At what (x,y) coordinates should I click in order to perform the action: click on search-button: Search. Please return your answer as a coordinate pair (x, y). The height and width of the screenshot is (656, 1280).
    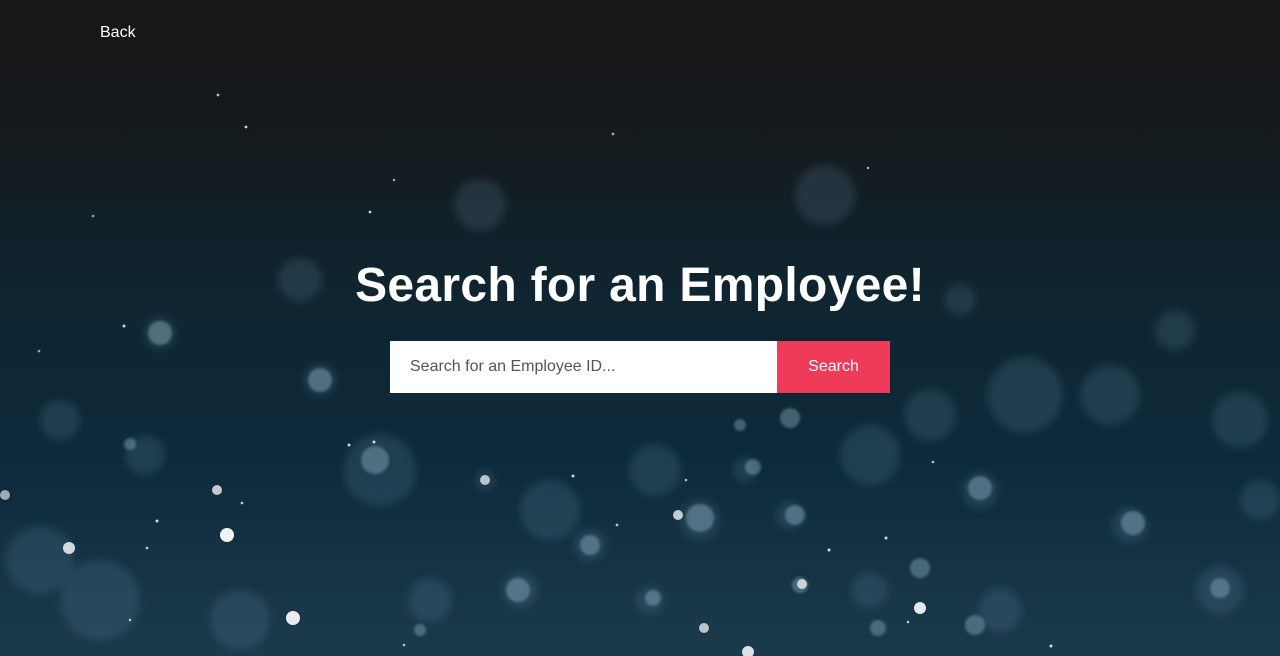
    Looking at the image, I should click on (833, 367).